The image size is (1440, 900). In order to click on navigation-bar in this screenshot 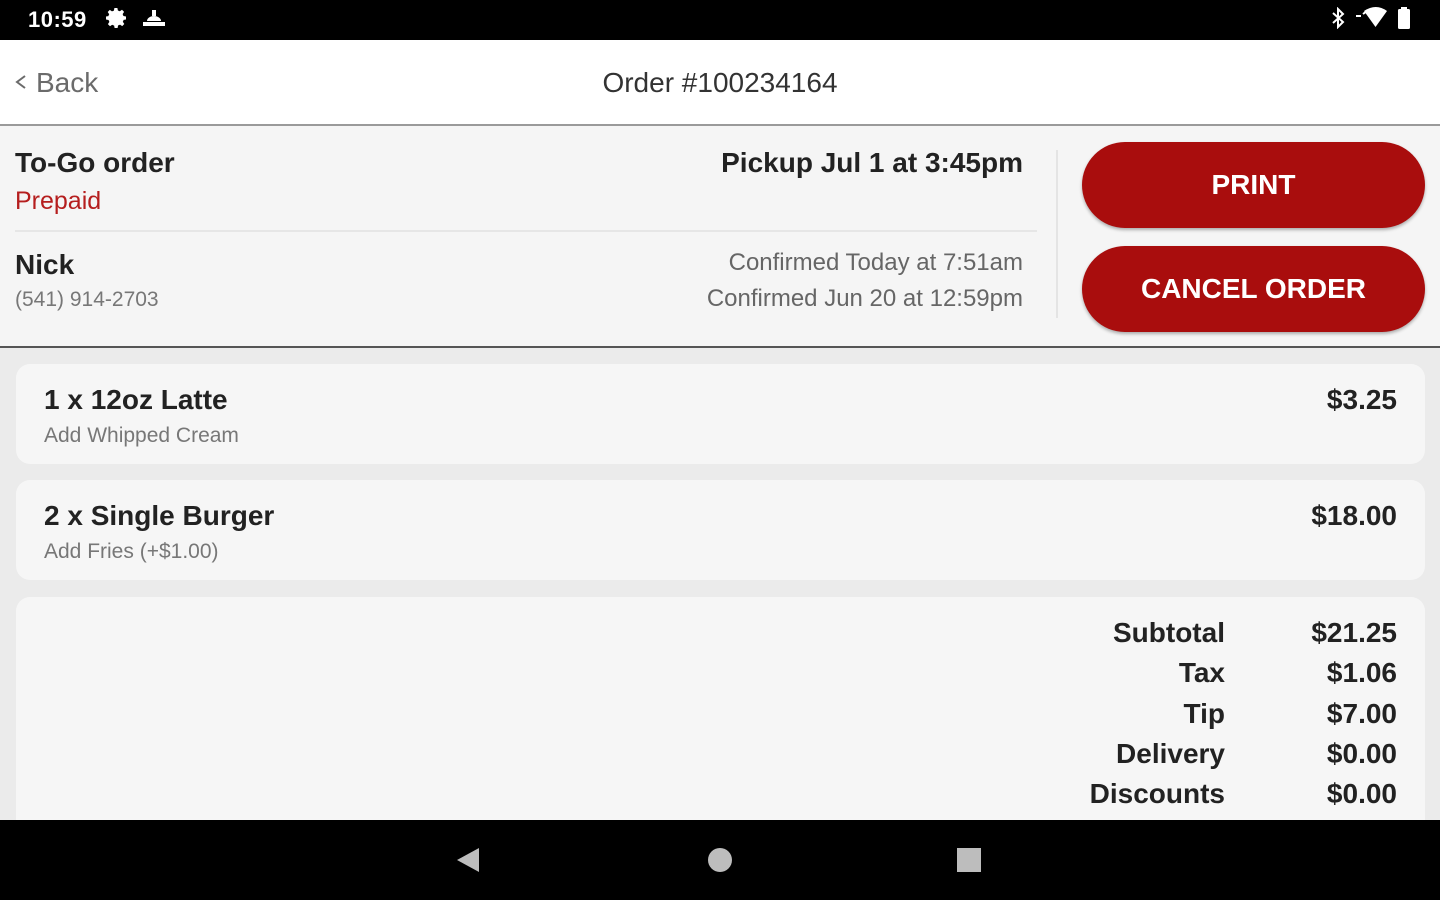, I will do `click(720, 860)`.